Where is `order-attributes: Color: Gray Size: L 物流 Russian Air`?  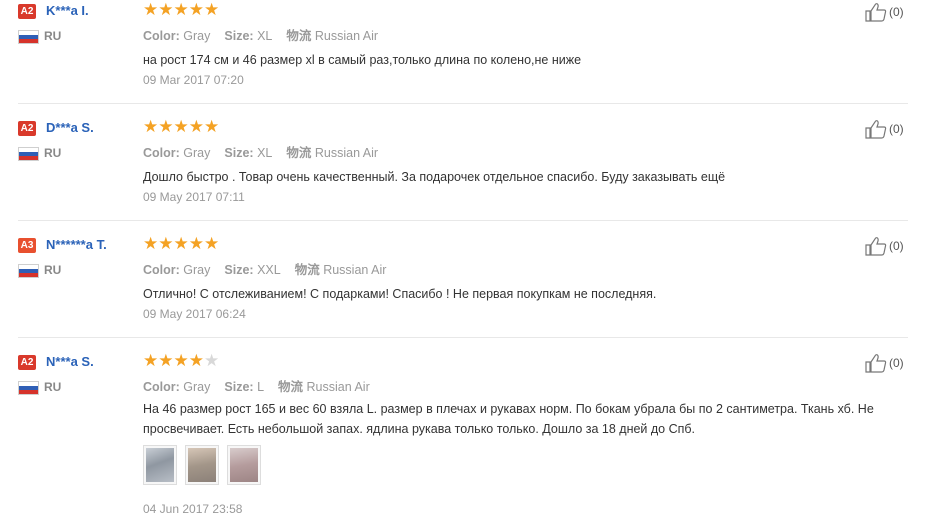 order-attributes: Color: Gray Size: L 物流 Russian Air is located at coordinates (256, 385).